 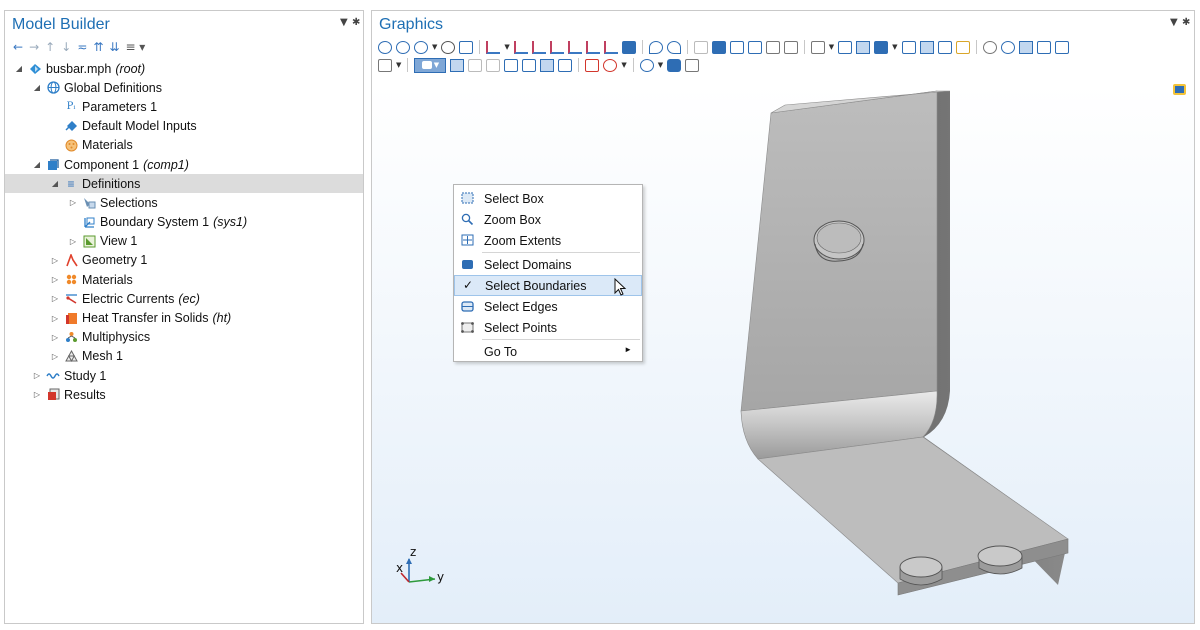 What do you see at coordinates (467, 306) in the screenshot?
I see `select-edges-icon` at bounding box center [467, 306].